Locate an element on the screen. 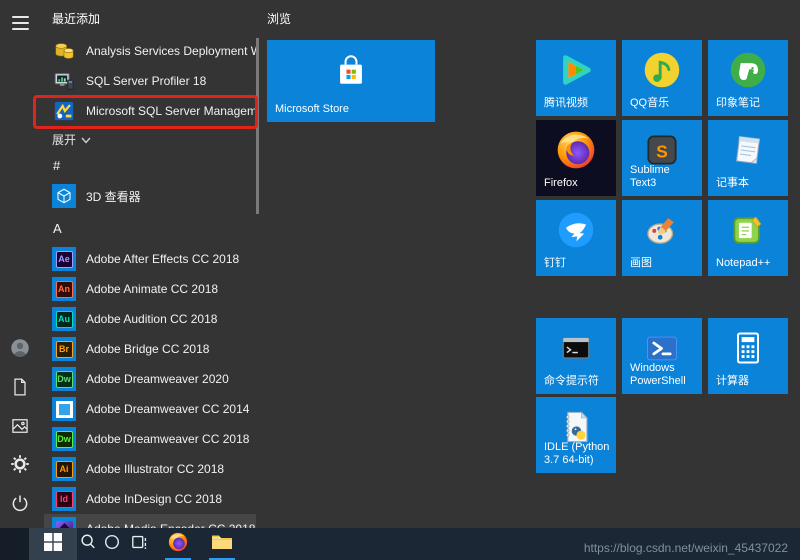 This screenshot has height=560, width=800. tile-dingtalk: 钉钉 is located at coordinates (576, 238).